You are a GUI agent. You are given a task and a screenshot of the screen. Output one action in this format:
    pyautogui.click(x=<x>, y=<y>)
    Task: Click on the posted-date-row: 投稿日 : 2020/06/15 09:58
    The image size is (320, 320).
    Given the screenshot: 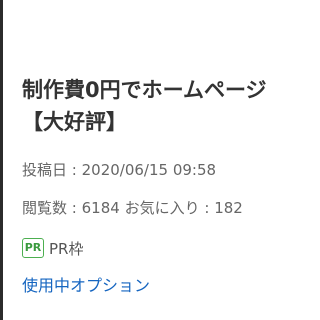 What is the action you would take?
    pyautogui.click(x=119, y=170)
    